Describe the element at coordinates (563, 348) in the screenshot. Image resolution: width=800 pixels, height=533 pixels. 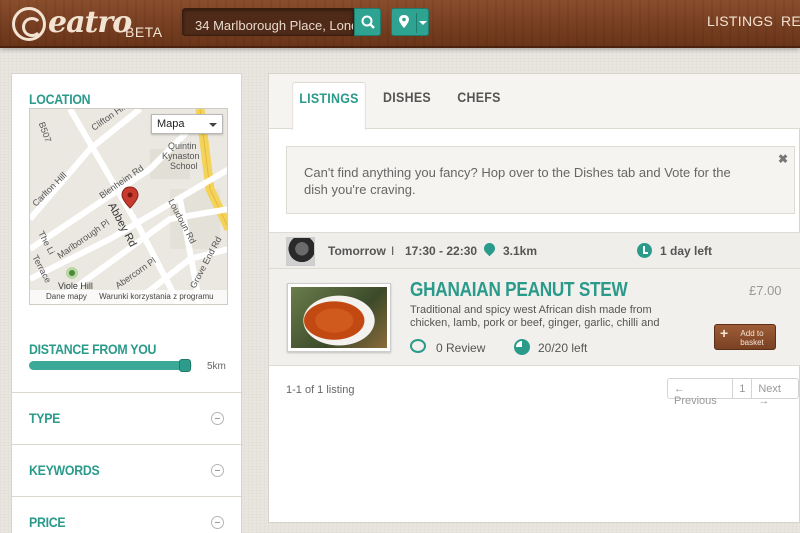
I see `portions-left: 20/20 left` at that location.